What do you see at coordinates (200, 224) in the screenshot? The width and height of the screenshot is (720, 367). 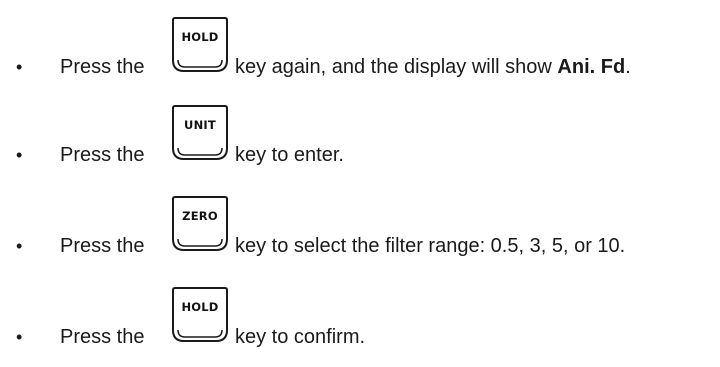 I see `zero-key-icon: ZERO` at bounding box center [200, 224].